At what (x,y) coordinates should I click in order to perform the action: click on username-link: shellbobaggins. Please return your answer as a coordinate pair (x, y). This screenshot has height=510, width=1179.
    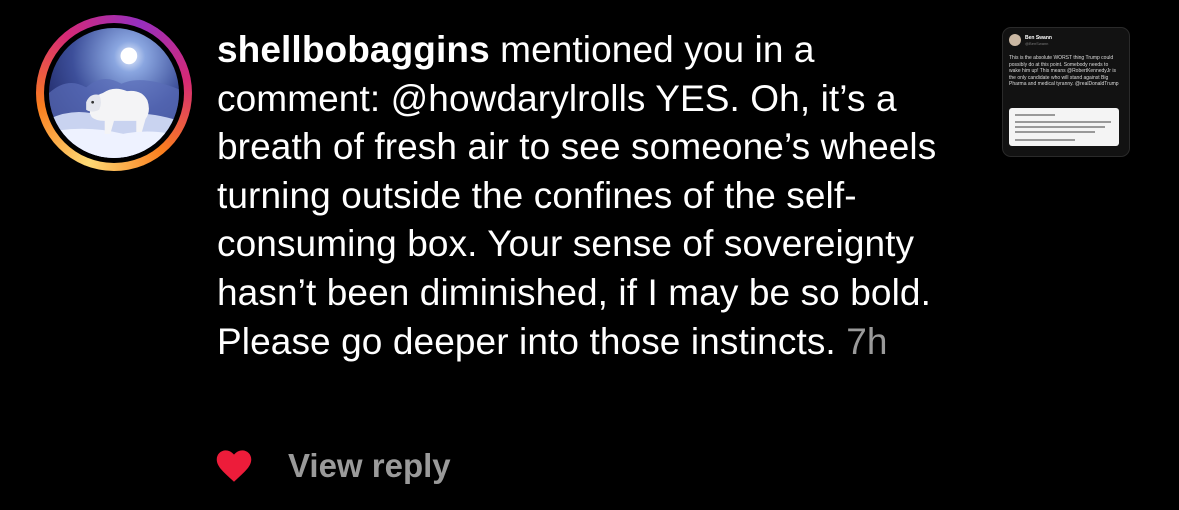
    Looking at the image, I should click on (353, 49).